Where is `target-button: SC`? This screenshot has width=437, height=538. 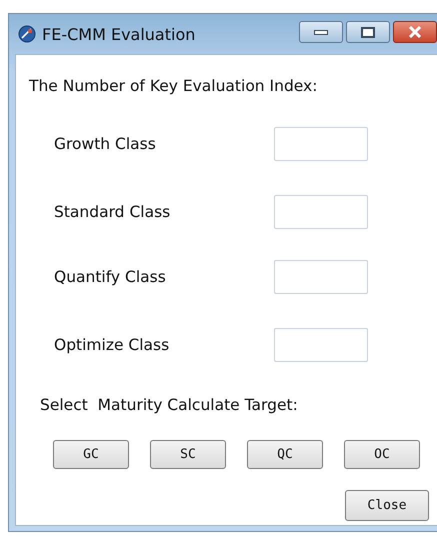 target-button: SC is located at coordinates (188, 454).